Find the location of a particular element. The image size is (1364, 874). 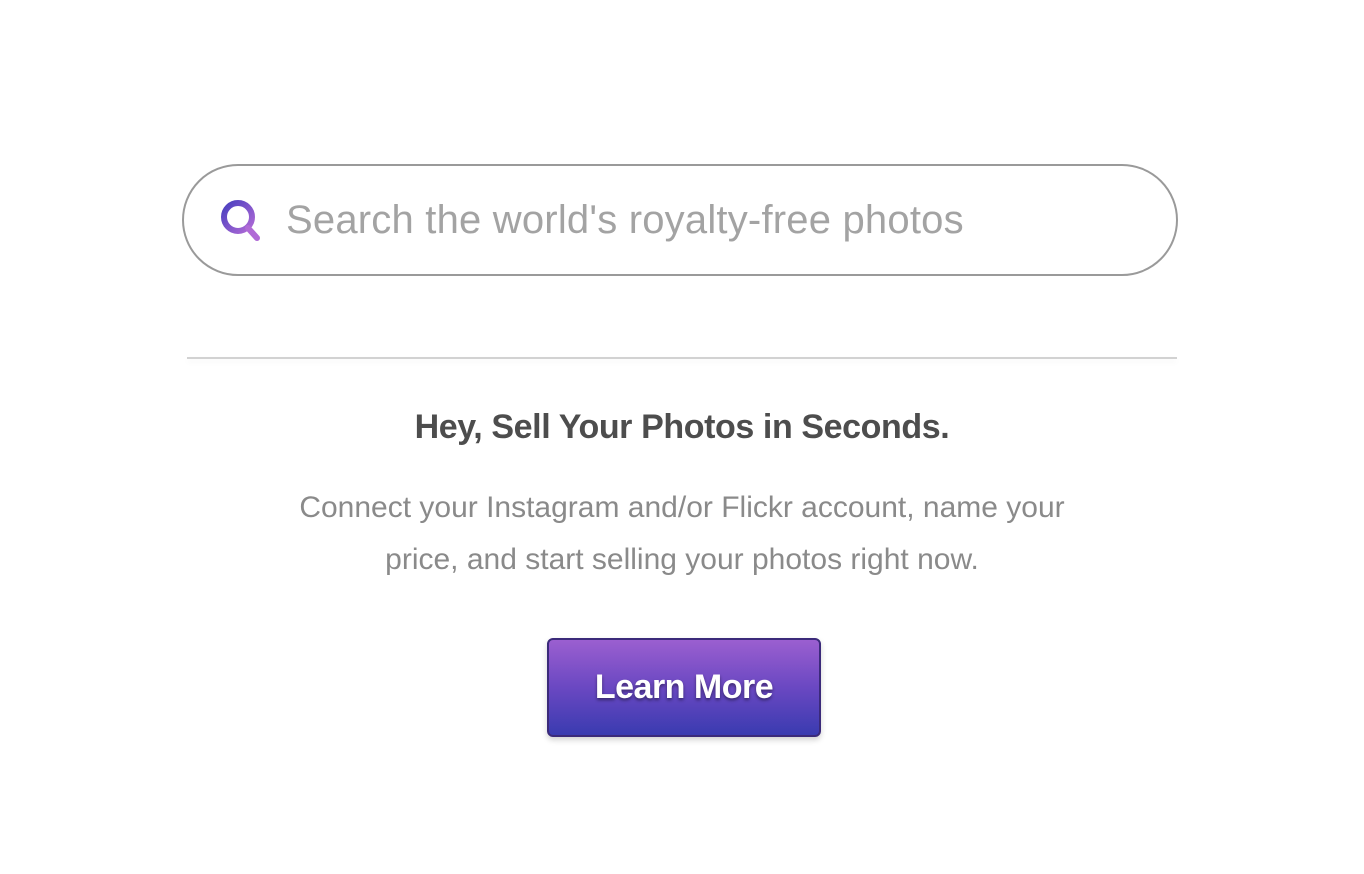

divider is located at coordinates (682, 358).